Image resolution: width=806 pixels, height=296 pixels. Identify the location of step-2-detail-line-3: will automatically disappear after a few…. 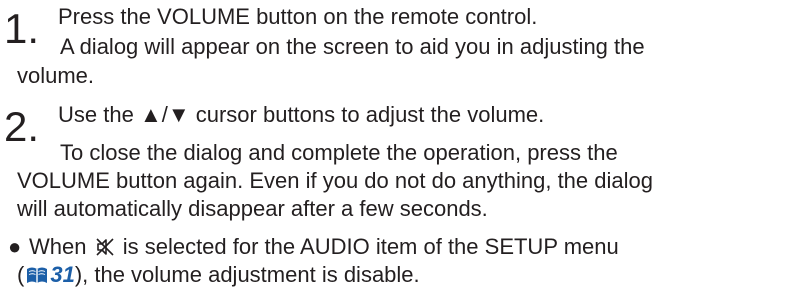
(252, 208).